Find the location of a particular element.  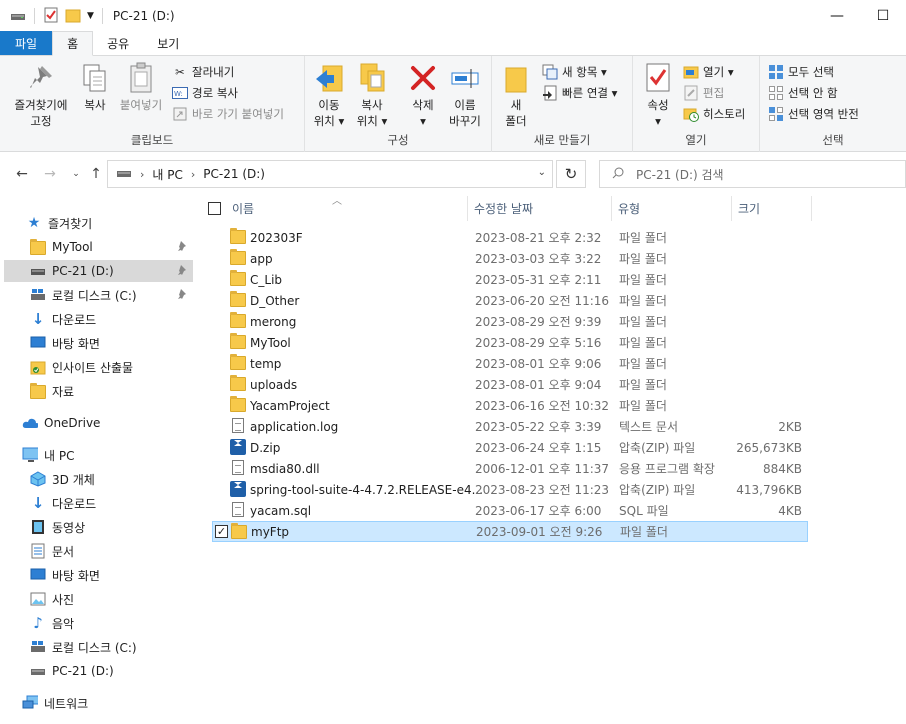

forward-button: → is located at coordinates (50, 174).